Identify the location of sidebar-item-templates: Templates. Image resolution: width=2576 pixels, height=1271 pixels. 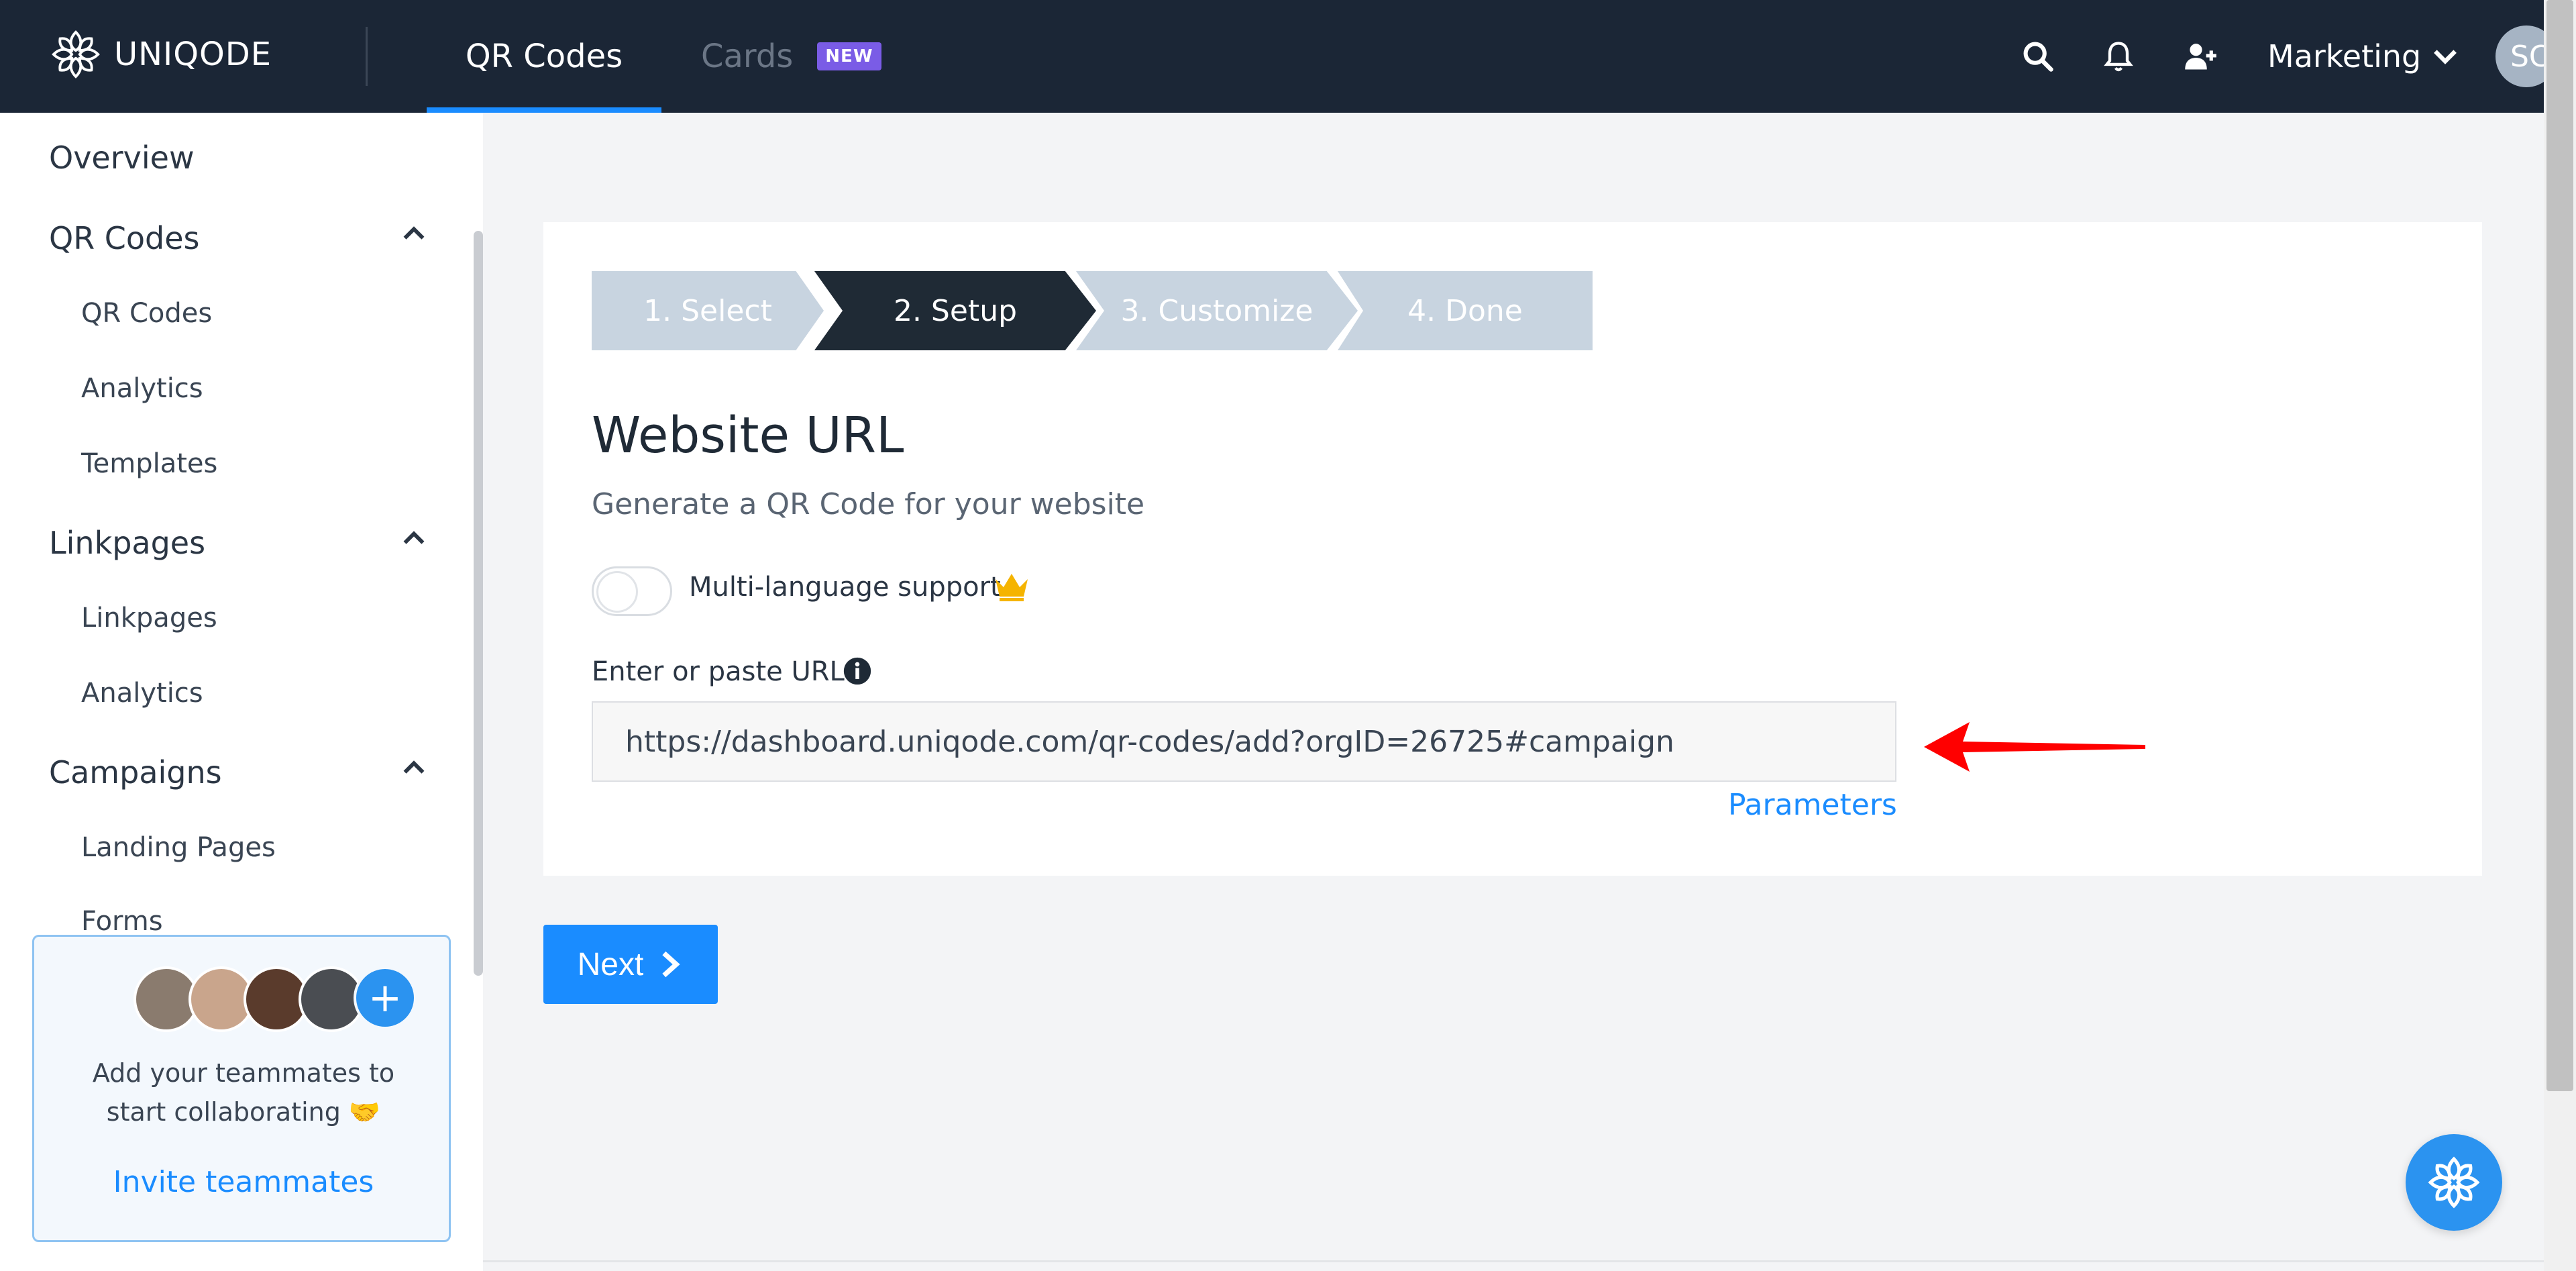
(149, 463).